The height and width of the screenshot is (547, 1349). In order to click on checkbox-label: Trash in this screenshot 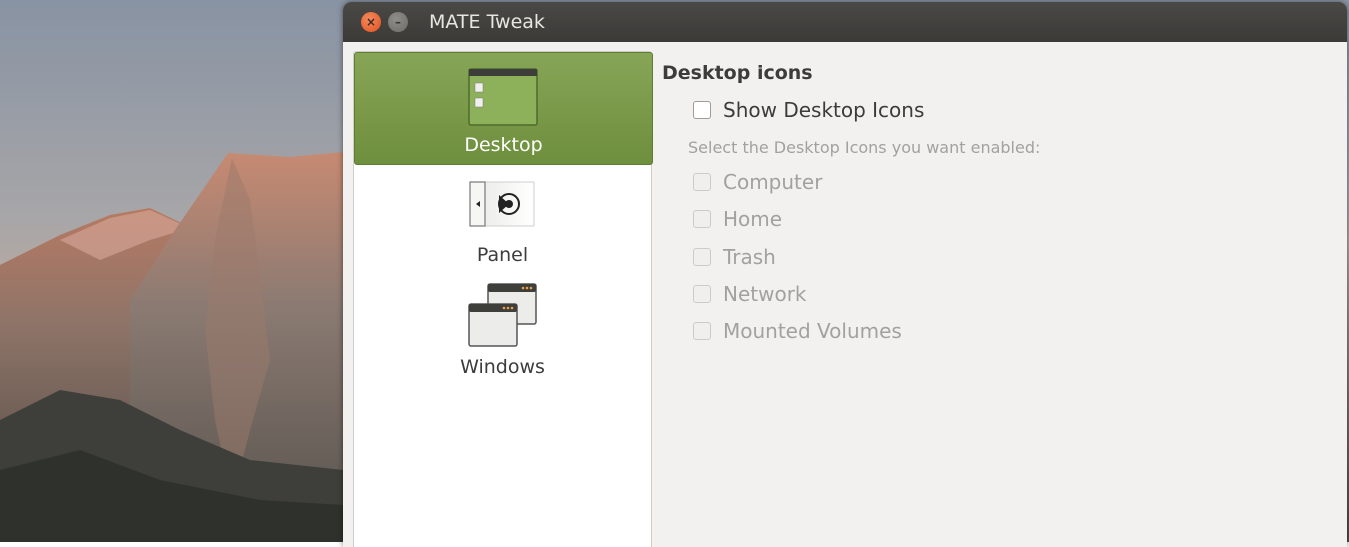, I will do `click(749, 257)`.